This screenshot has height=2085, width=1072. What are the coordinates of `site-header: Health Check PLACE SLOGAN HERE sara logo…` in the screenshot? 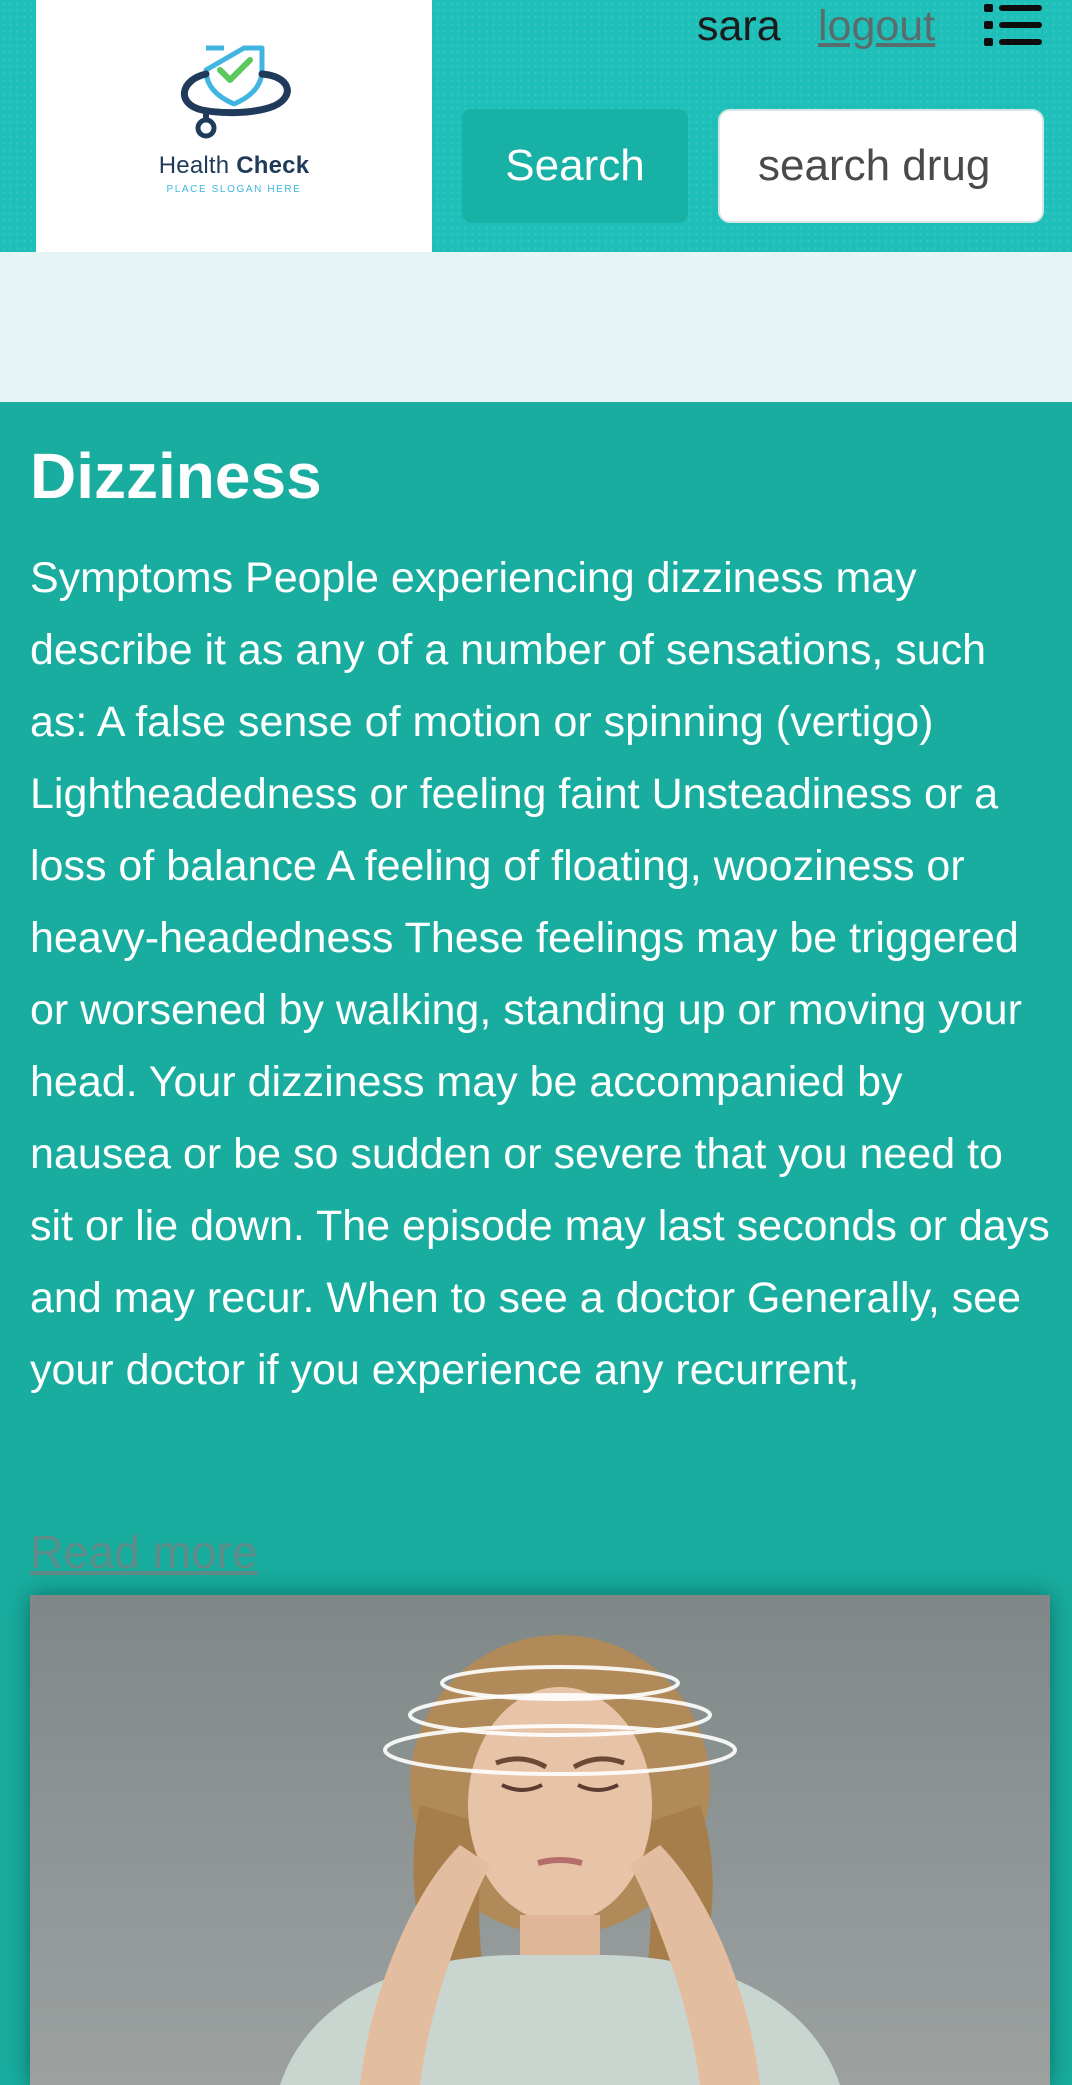 It's located at (536, 126).